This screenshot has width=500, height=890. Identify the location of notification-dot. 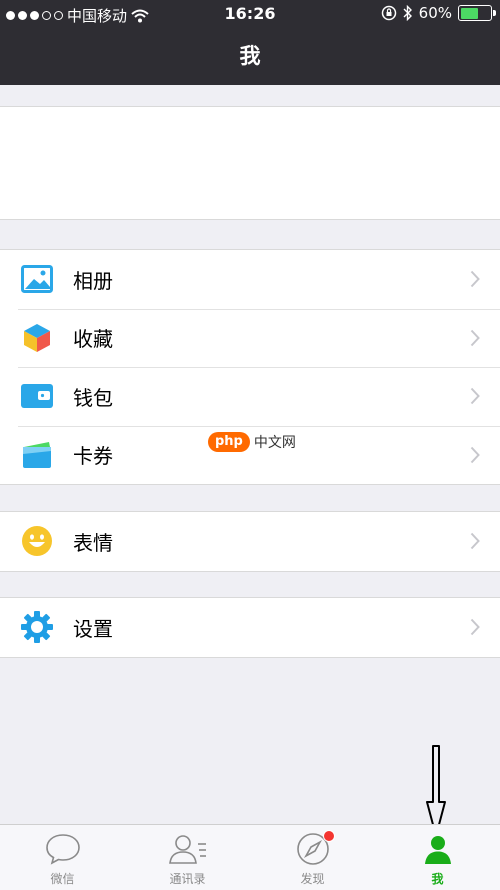
(329, 836).